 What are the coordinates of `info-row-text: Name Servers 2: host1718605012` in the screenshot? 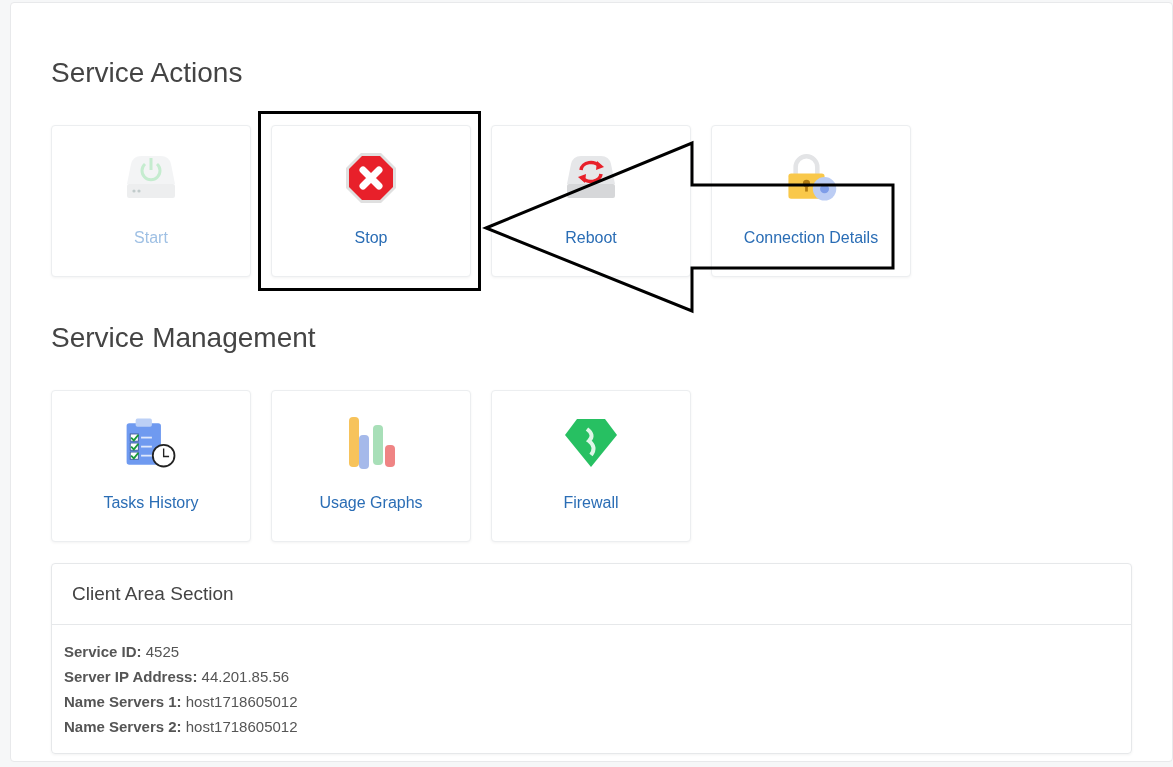 It's located at (181, 727).